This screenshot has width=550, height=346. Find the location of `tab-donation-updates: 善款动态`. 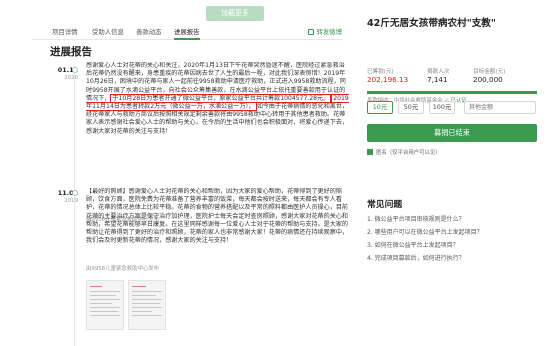

tab-donation-updates: 善款动态 is located at coordinates (149, 31).